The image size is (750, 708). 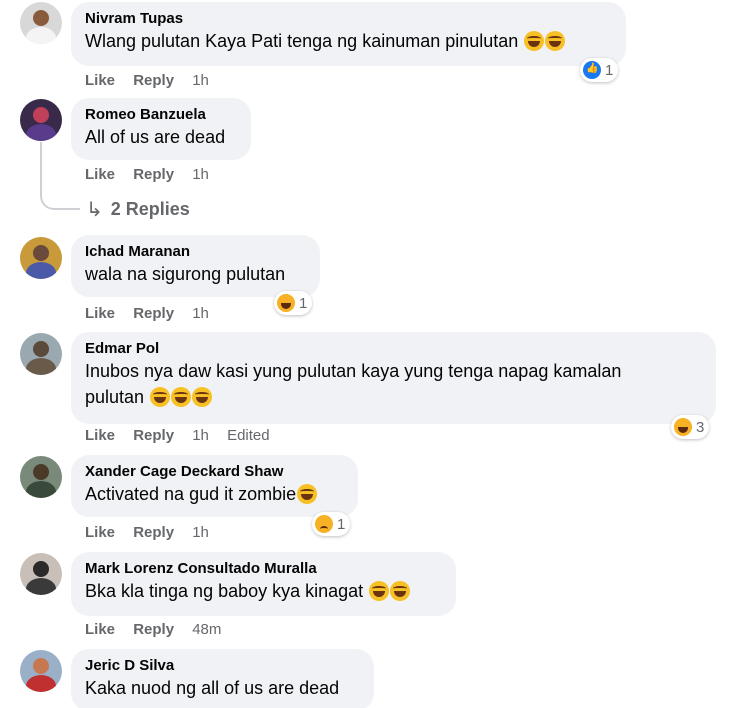 What do you see at coordinates (214, 471) in the screenshot?
I see `author-name: Xander Cage Deckard Shaw` at bounding box center [214, 471].